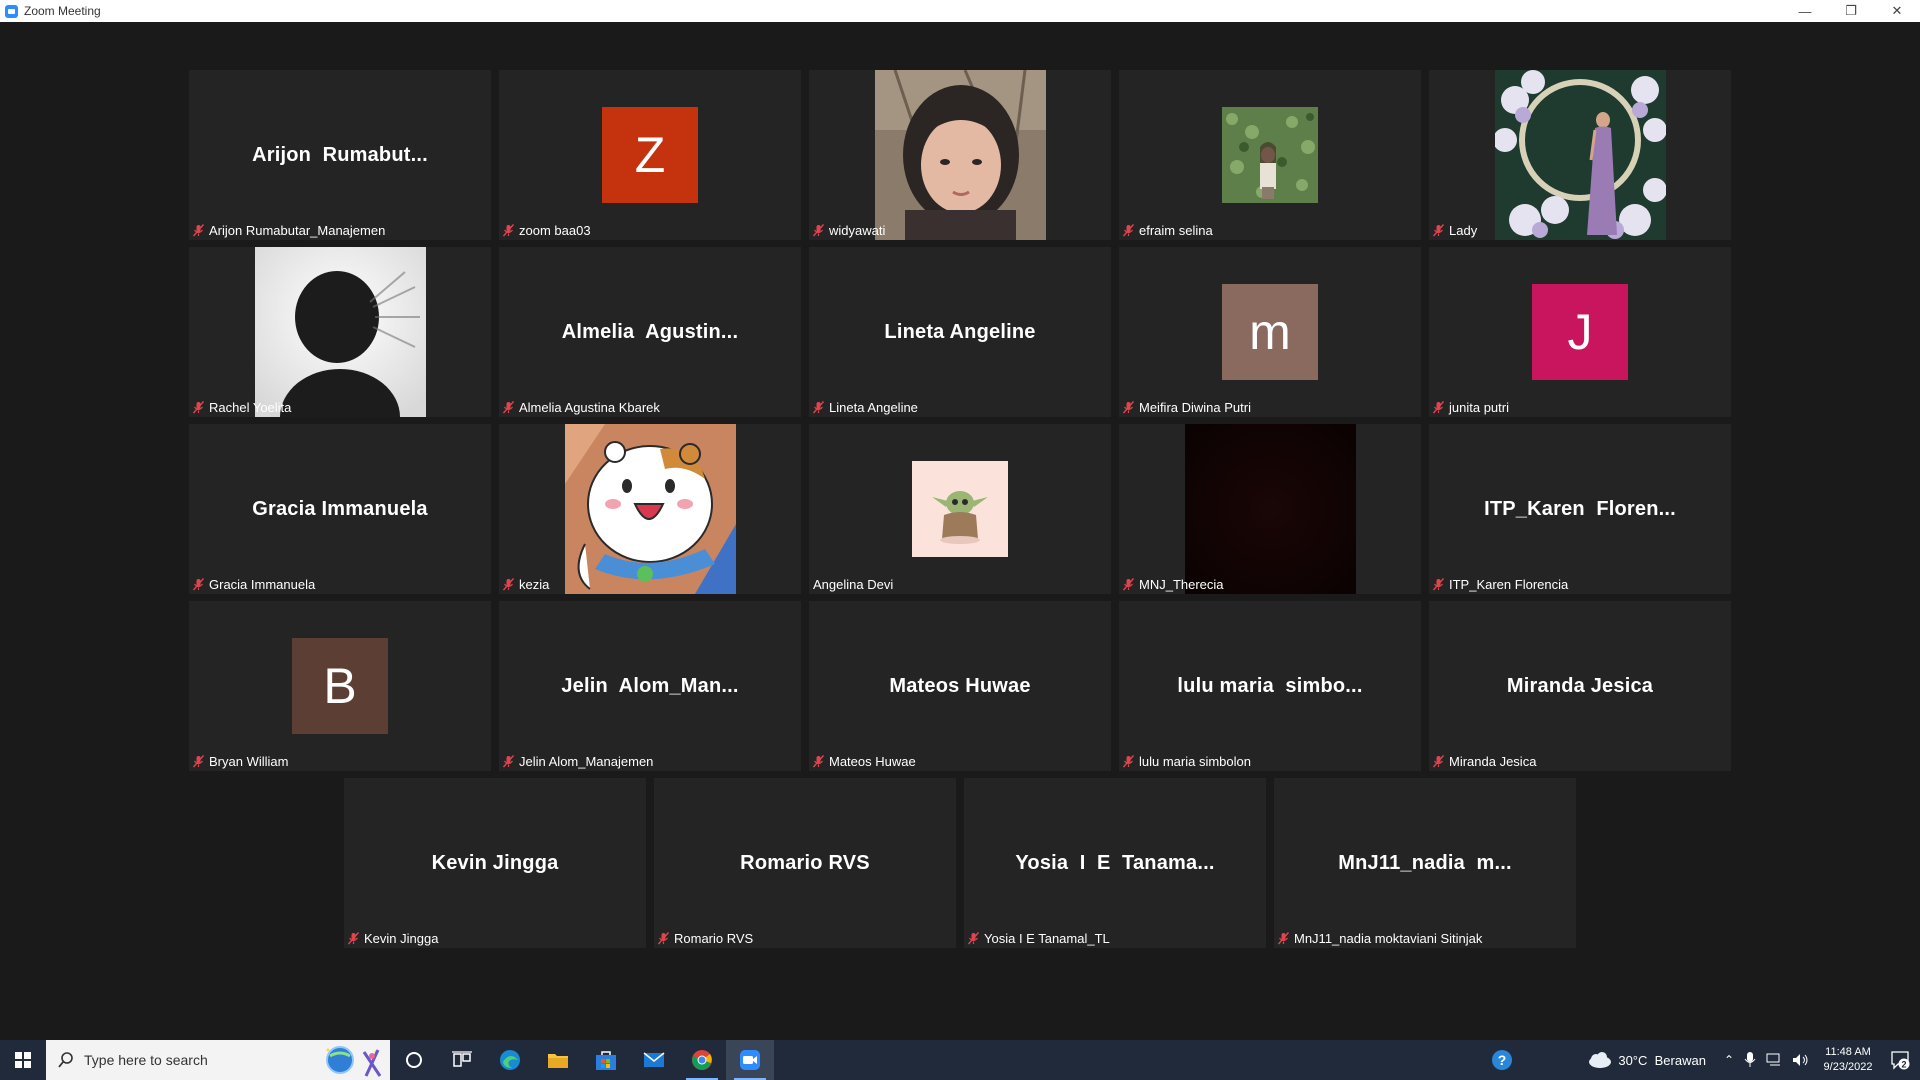  Describe the element at coordinates (1775, 1060) in the screenshot. I see `network-icon` at that location.